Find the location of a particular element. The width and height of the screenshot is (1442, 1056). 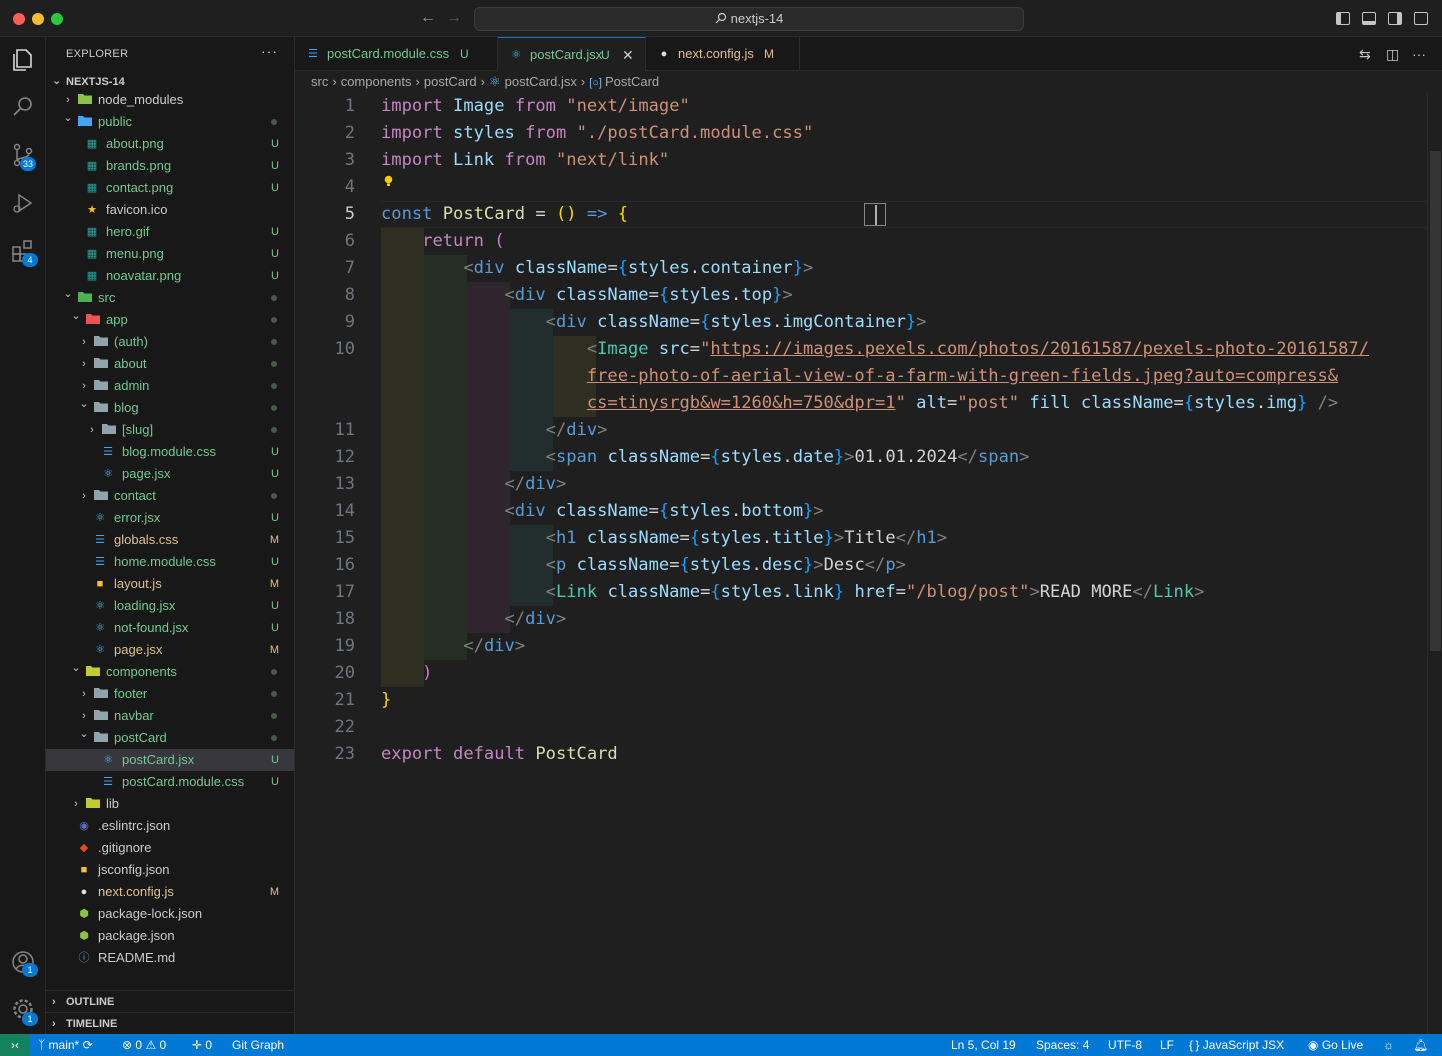

tab-0: ☰ postCard.module.css U is located at coordinates (396, 54).